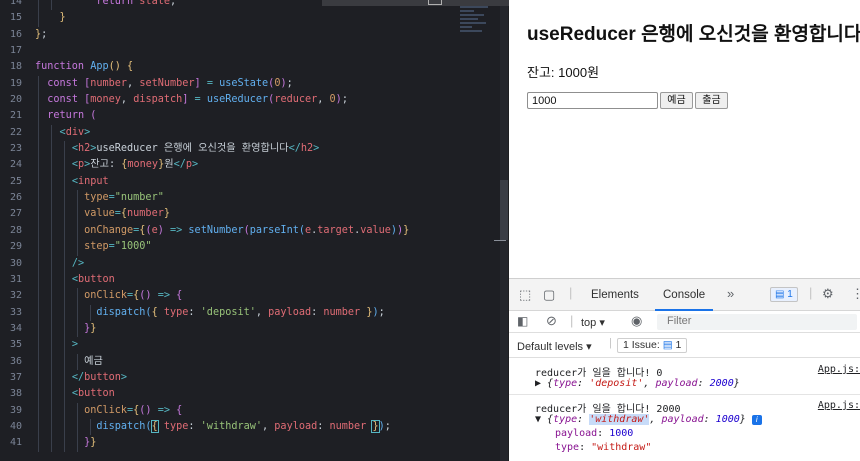  What do you see at coordinates (15, 279) in the screenshot?
I see `line-number: 31` at bounding box center [15, 279].